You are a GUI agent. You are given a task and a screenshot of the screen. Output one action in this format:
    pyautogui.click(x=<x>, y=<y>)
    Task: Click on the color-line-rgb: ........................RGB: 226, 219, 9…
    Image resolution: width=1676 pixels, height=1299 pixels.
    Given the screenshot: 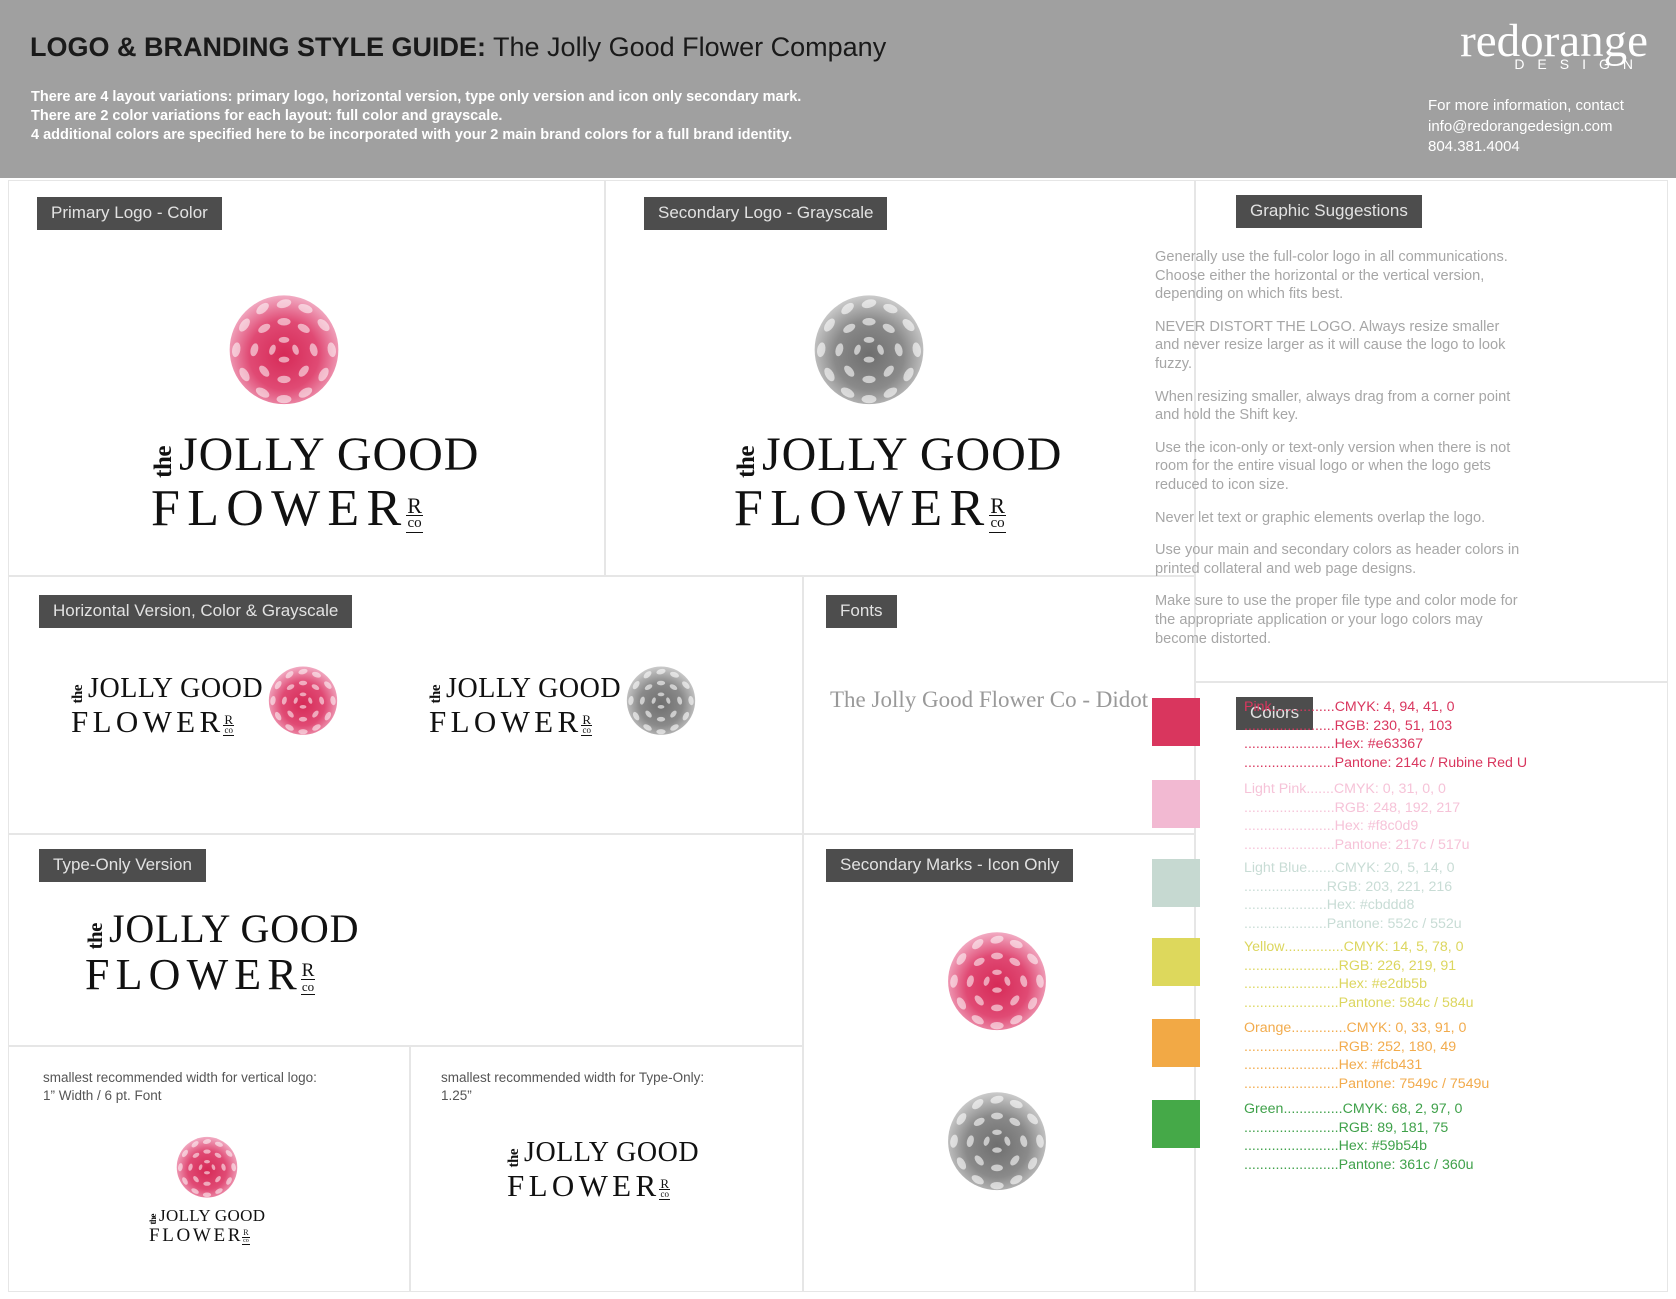 What is the action you would take?
    pyautogui.click(x=1359, y=966)
    